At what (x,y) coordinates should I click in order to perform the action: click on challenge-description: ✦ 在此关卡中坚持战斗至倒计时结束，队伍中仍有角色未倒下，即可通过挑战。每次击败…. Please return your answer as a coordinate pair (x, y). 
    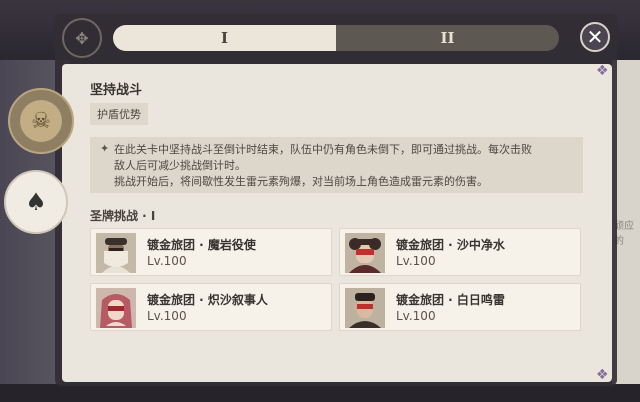
    Looking at the image, I should click on (336, 165).